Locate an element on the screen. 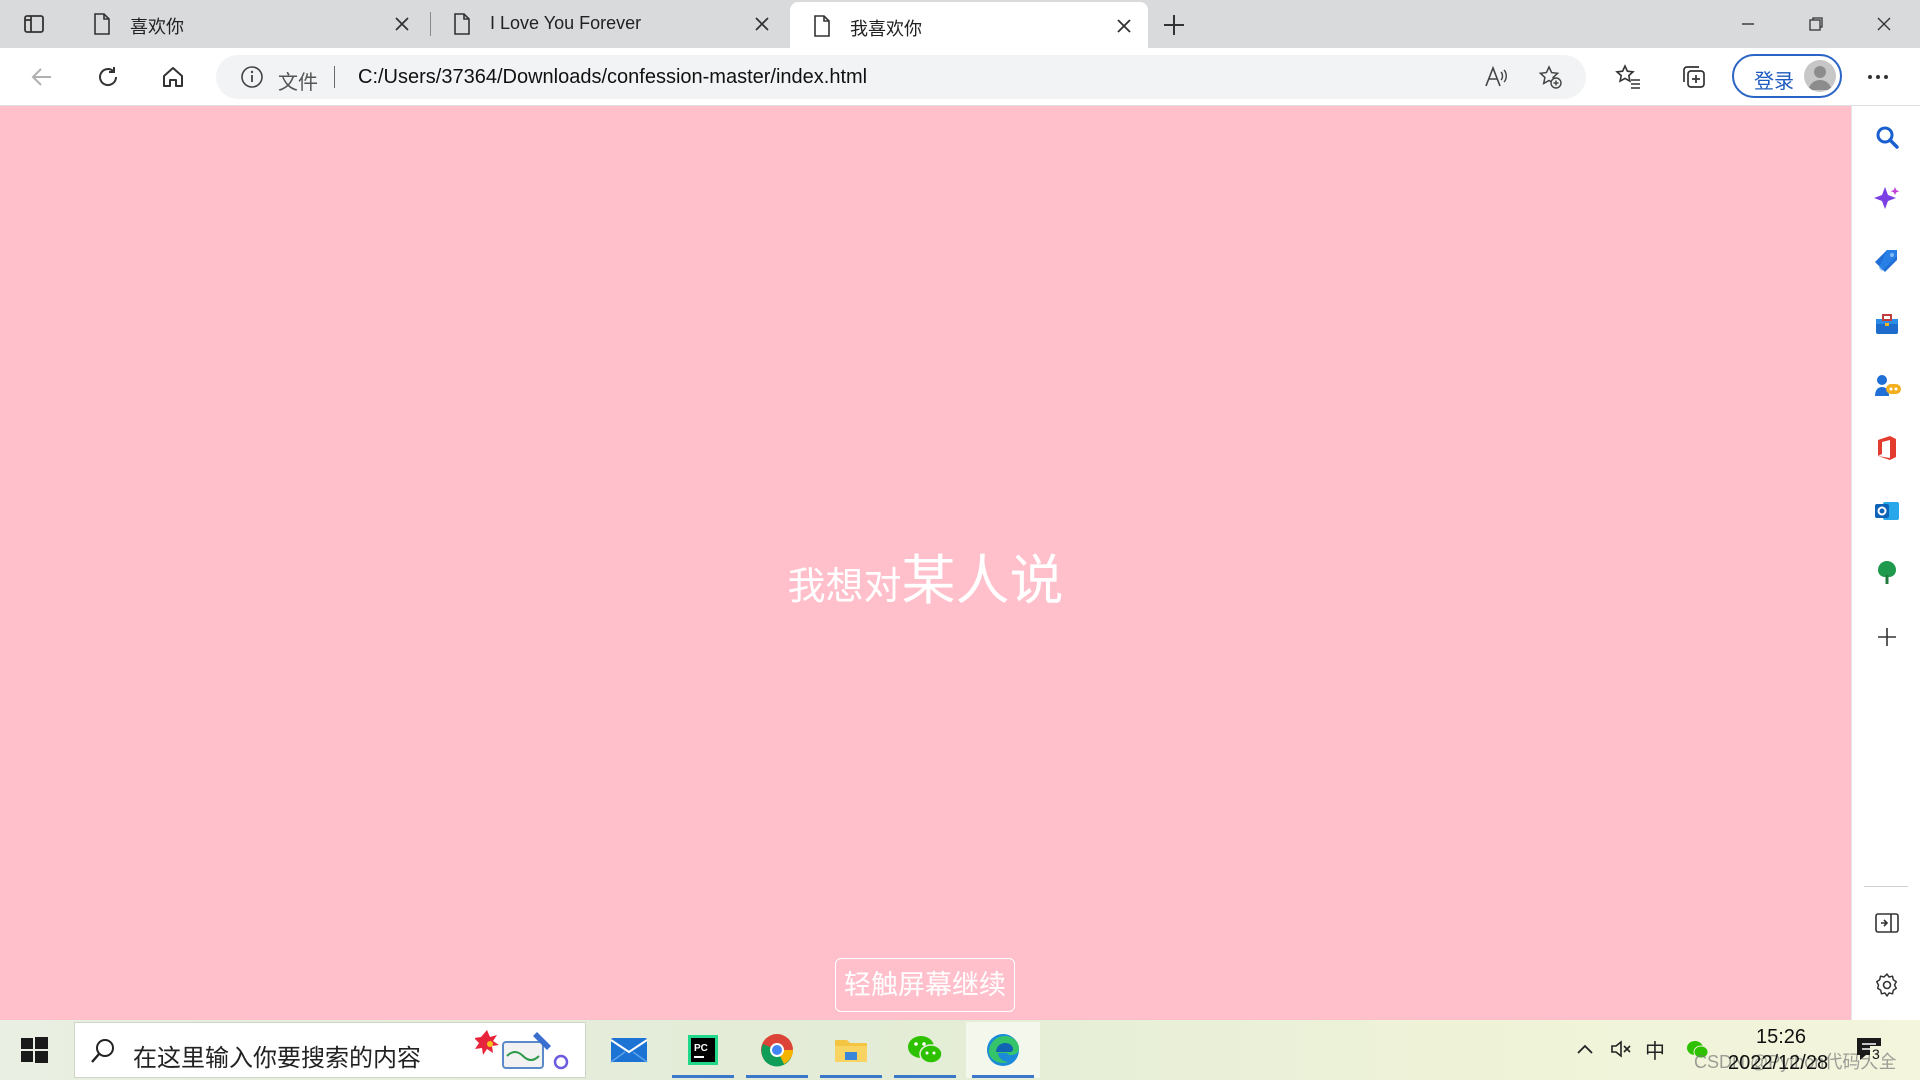 This screenshot has width=1920, height=1080. edge-sidebar is located at coordinates (1885, 563).